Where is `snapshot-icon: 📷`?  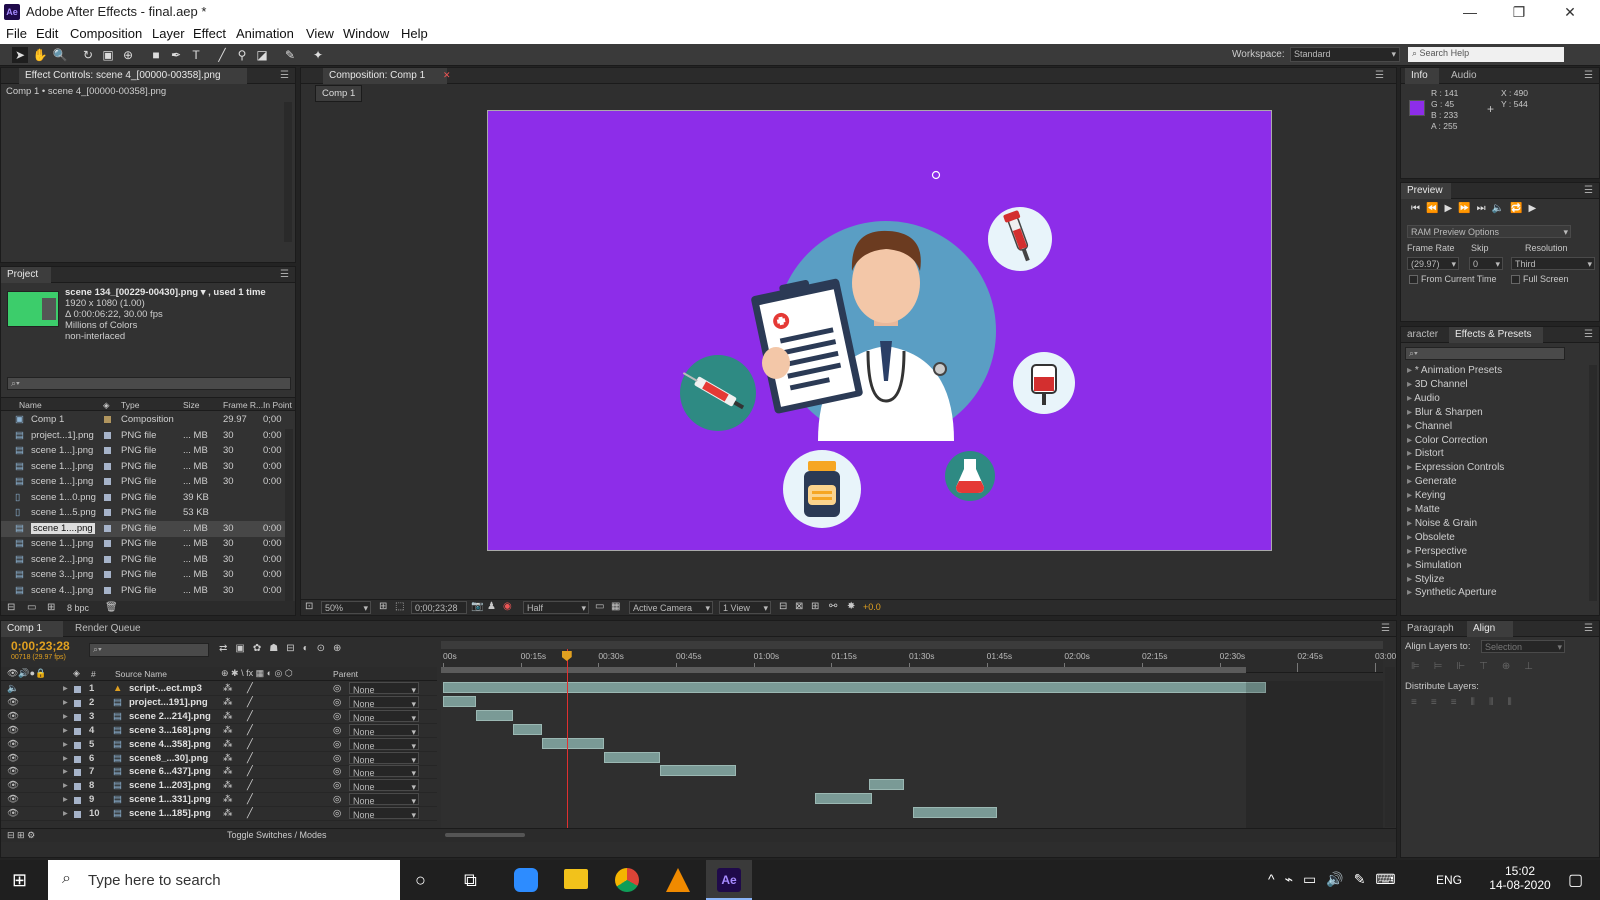
snapshot-icon: 📷 is located at coordinates (477, 606).